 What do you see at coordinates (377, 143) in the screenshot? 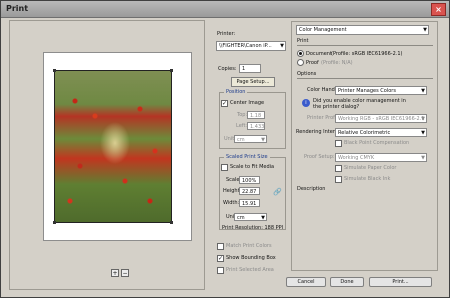
I see `black-point-label: Black Point Compensation` at bounding box center [377, 143].